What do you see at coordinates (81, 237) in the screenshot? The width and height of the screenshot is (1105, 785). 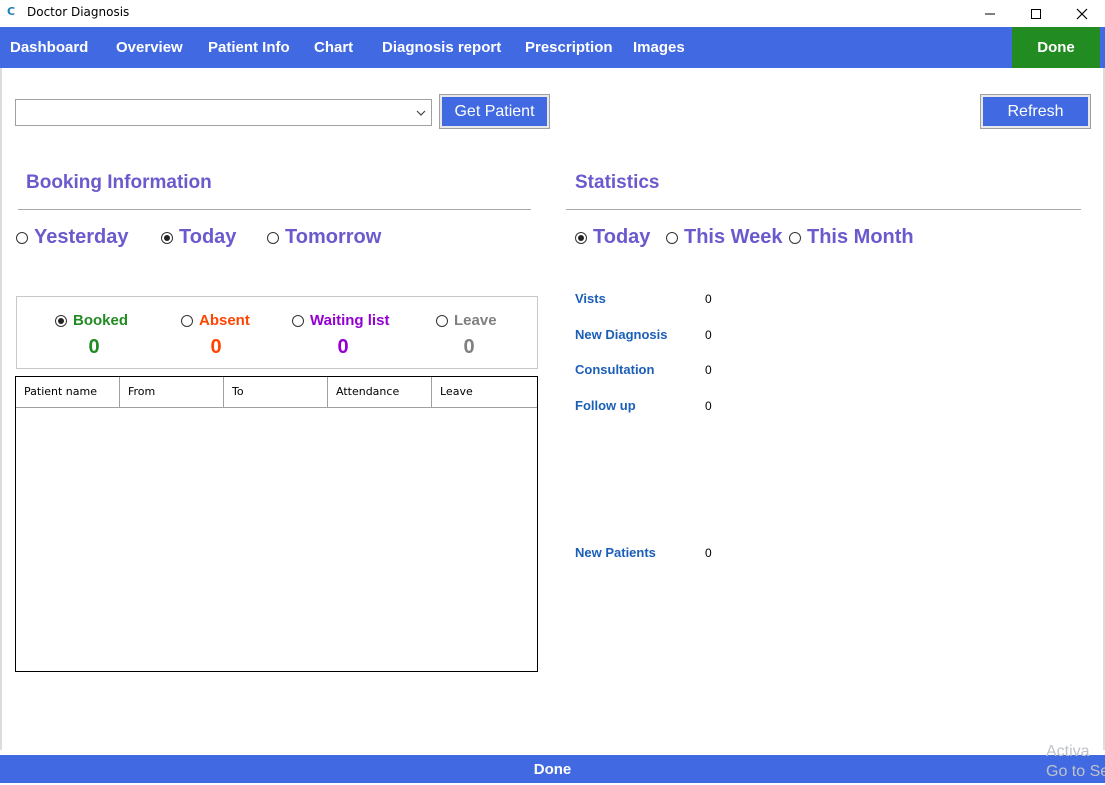 I see `radio-yesterday-label: Yesterday` at bounding box center [81, 237].